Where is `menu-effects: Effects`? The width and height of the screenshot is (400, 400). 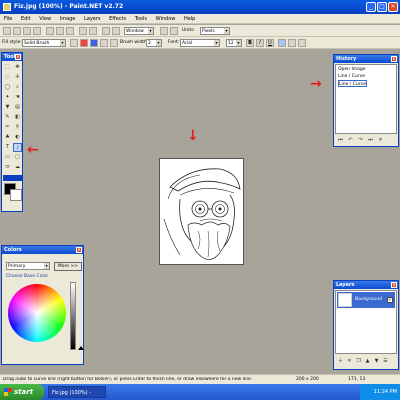
menu-effects: Effects is located at coordinates (117, 18).